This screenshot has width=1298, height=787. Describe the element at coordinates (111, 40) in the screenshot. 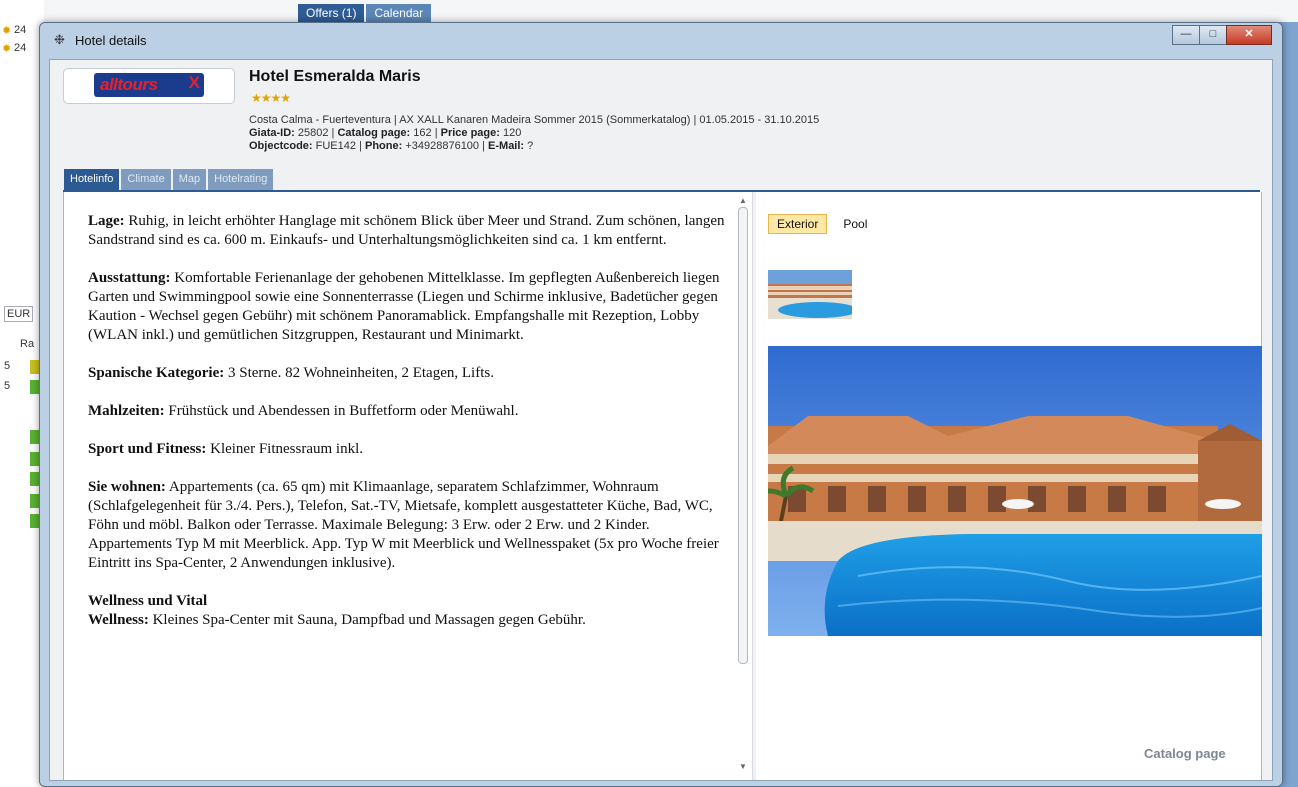

I see `dialog-title: Hotel details` at that location.